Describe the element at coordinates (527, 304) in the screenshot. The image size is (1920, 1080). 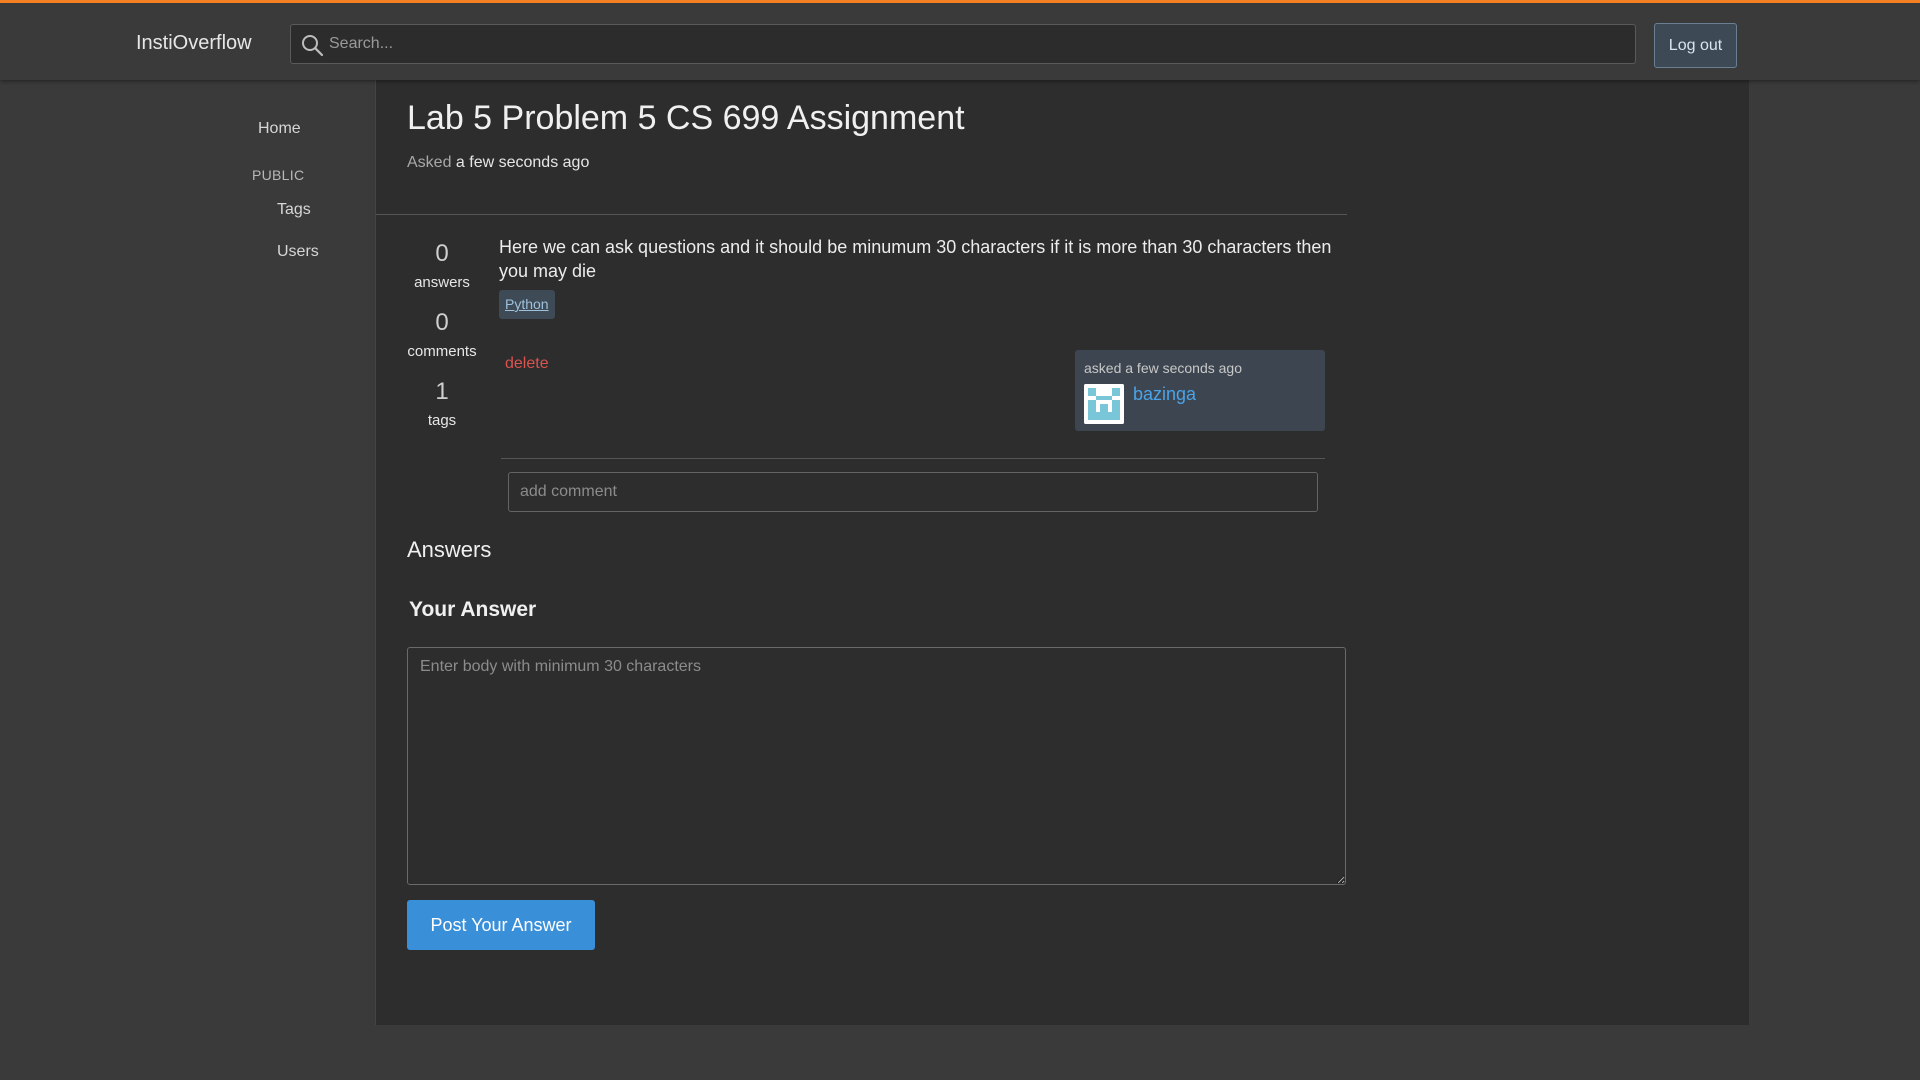
I see `tag-python: Python` at that location.